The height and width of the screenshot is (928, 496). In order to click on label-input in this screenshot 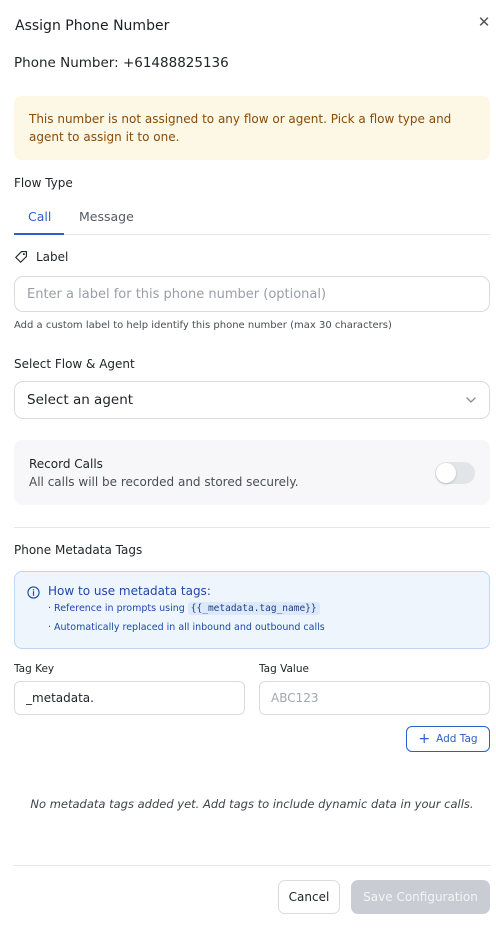, I will do `click(252, 294)`.